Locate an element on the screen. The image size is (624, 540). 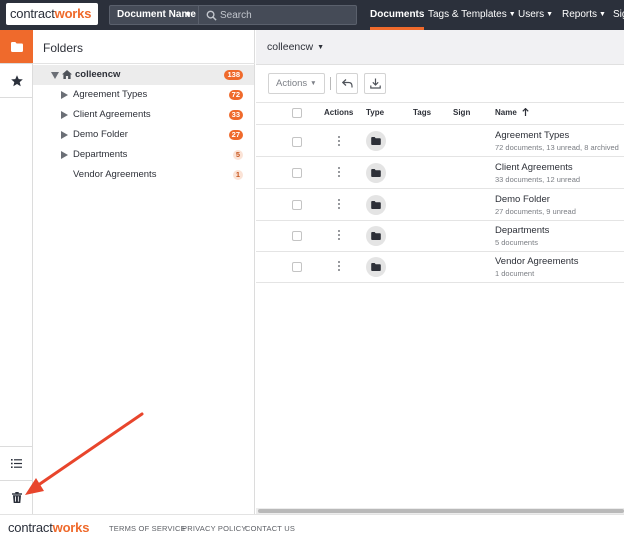
rail-trash-button is located at coordinates (16, 497).